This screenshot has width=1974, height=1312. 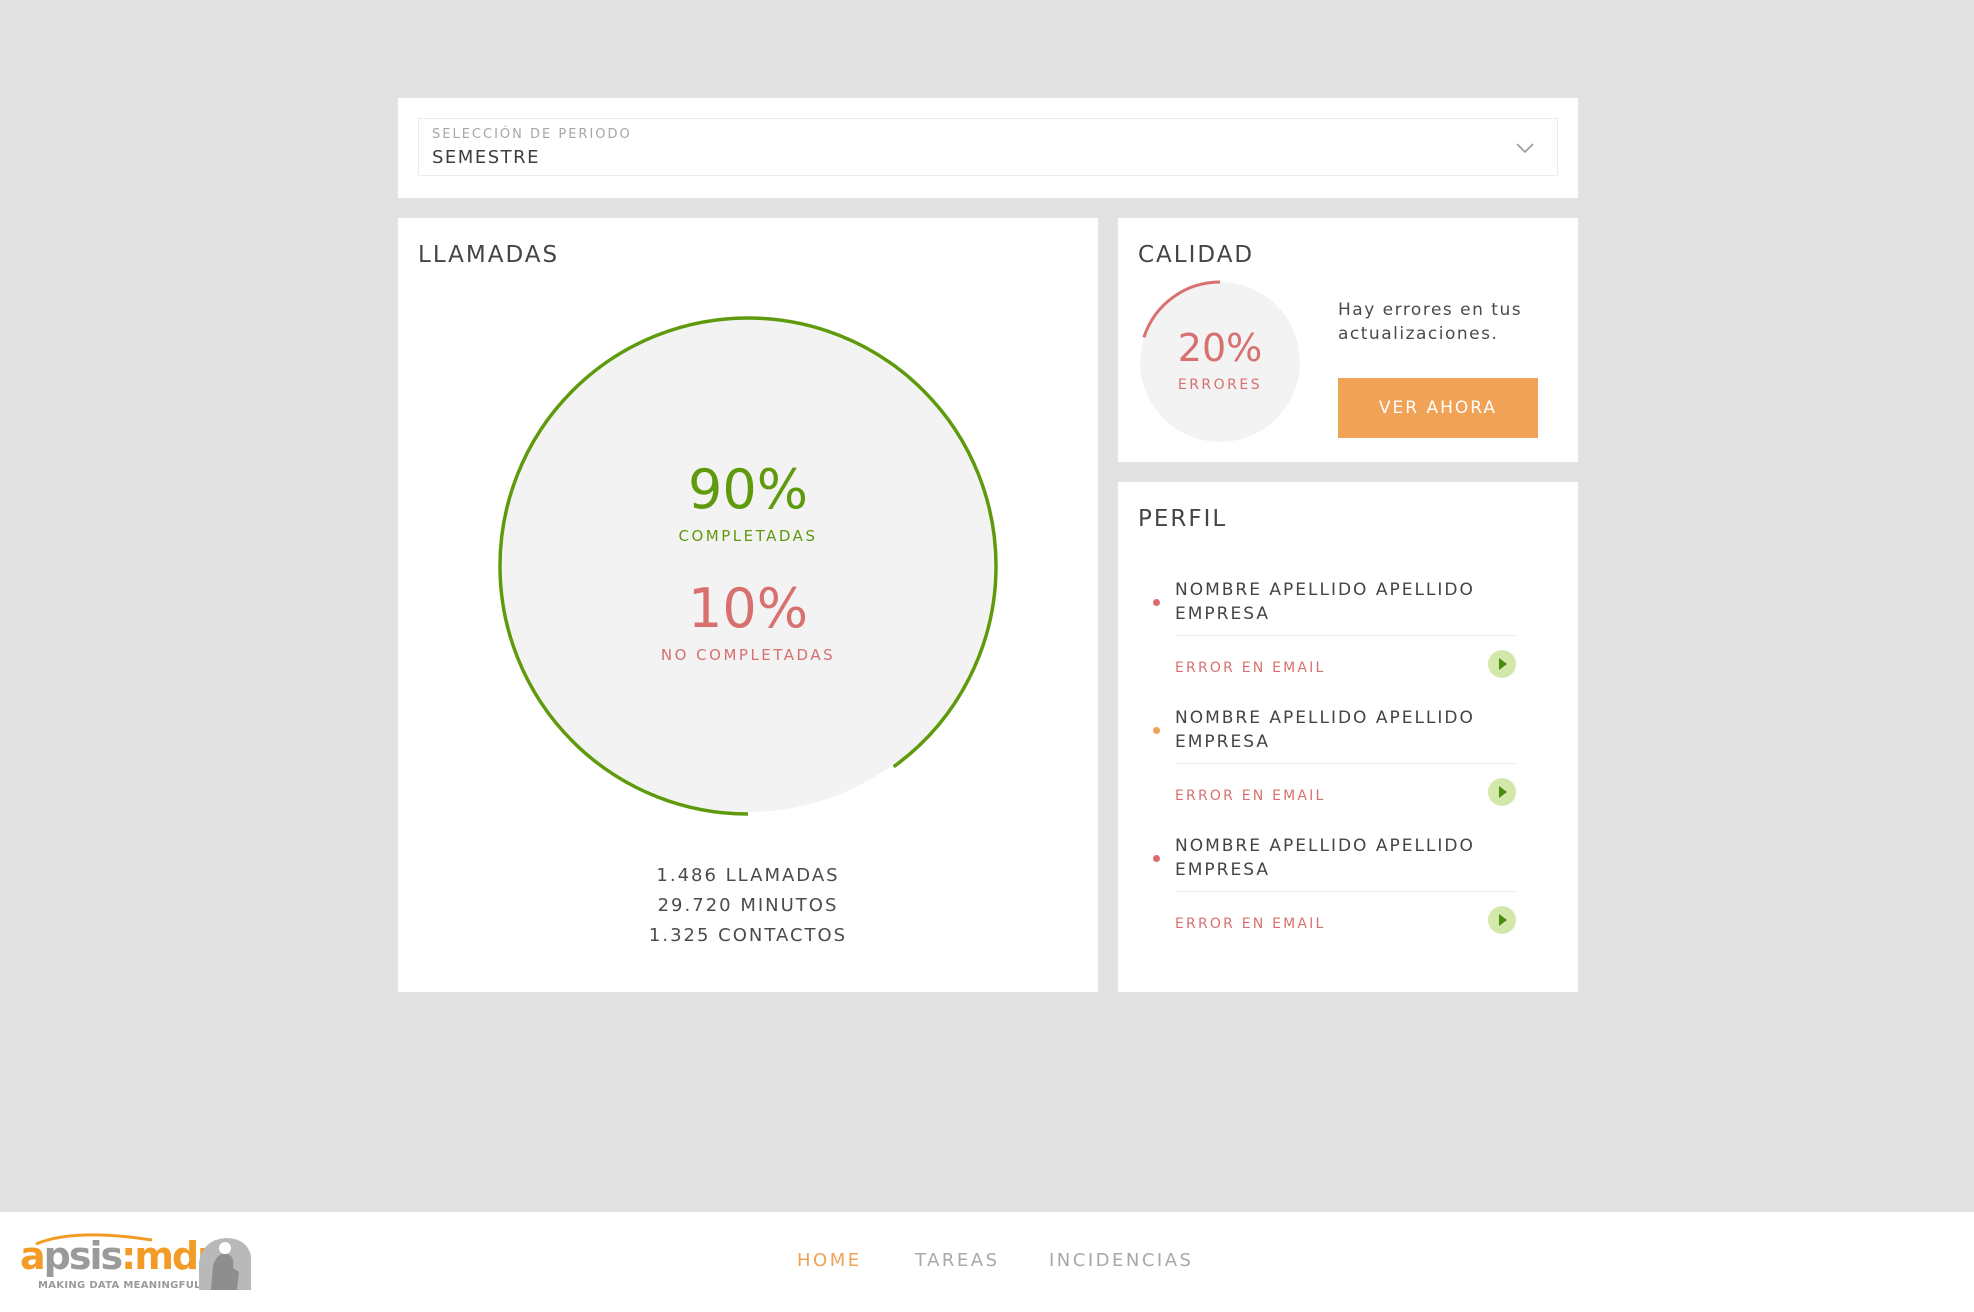 What do you see at coordinates (486, 157) in the screenshot?
I see `period-value: SEMESTRE` at bounding box center [486, 157].